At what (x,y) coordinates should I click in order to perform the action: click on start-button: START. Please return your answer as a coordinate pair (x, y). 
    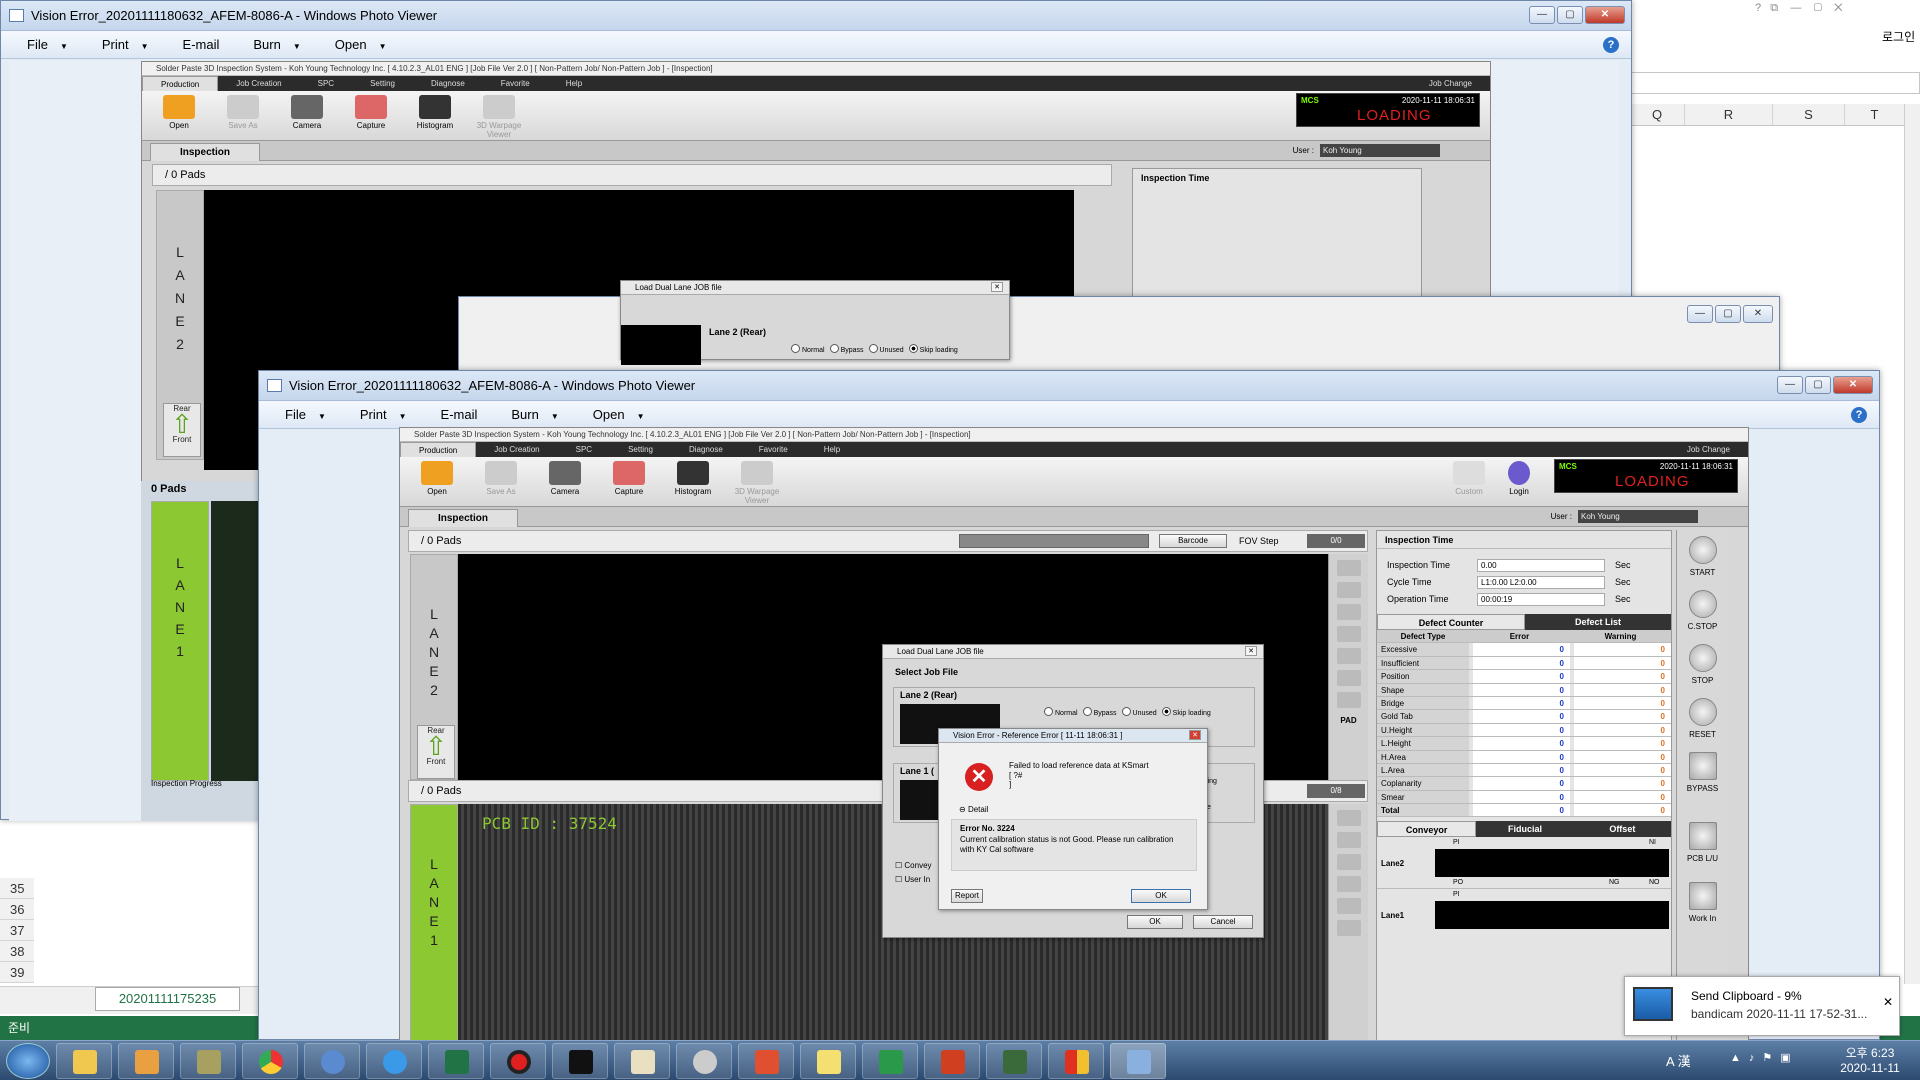
    Looking at the image, I should click on (1702, 557).